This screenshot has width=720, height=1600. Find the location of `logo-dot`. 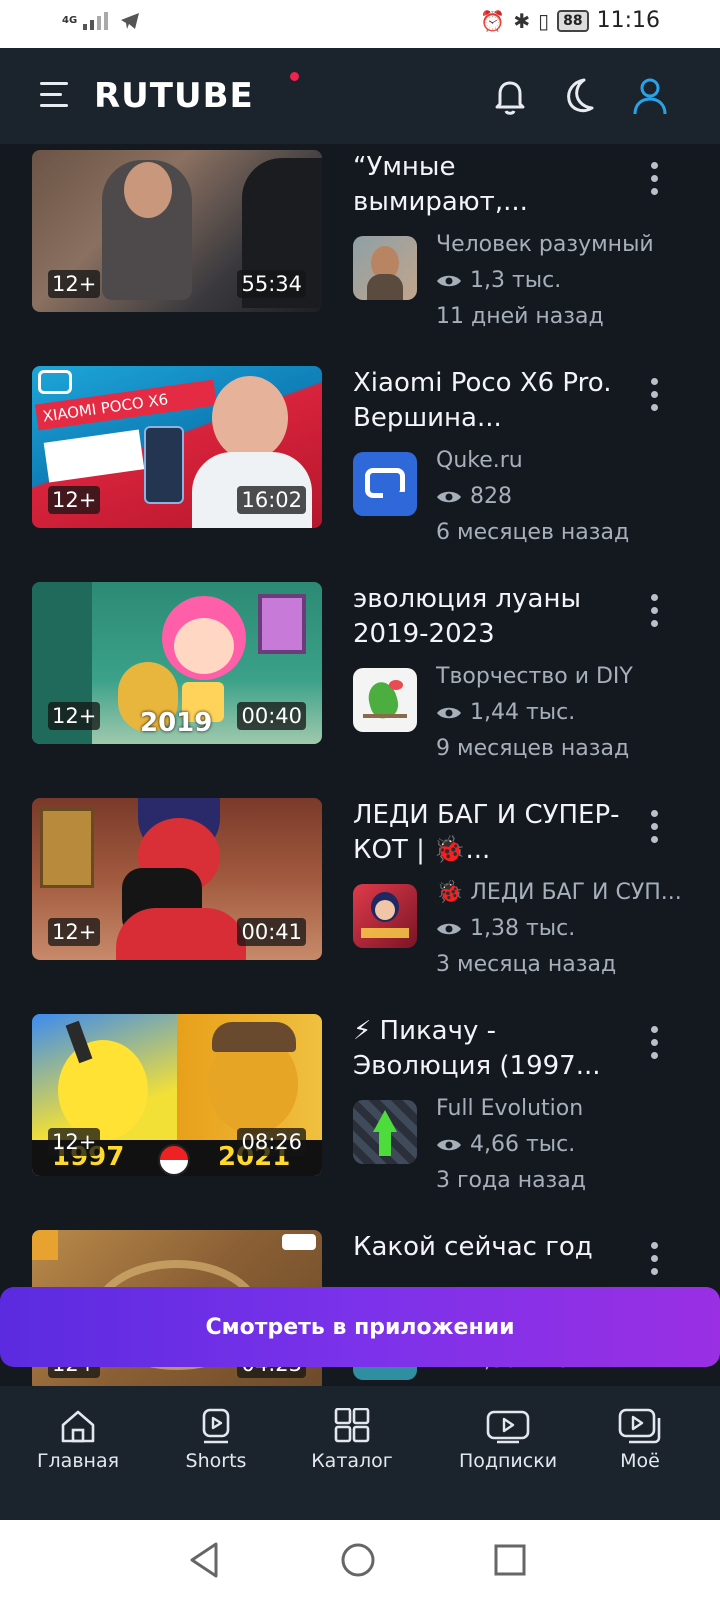

logo-dot is located at coordinates (294, 76).